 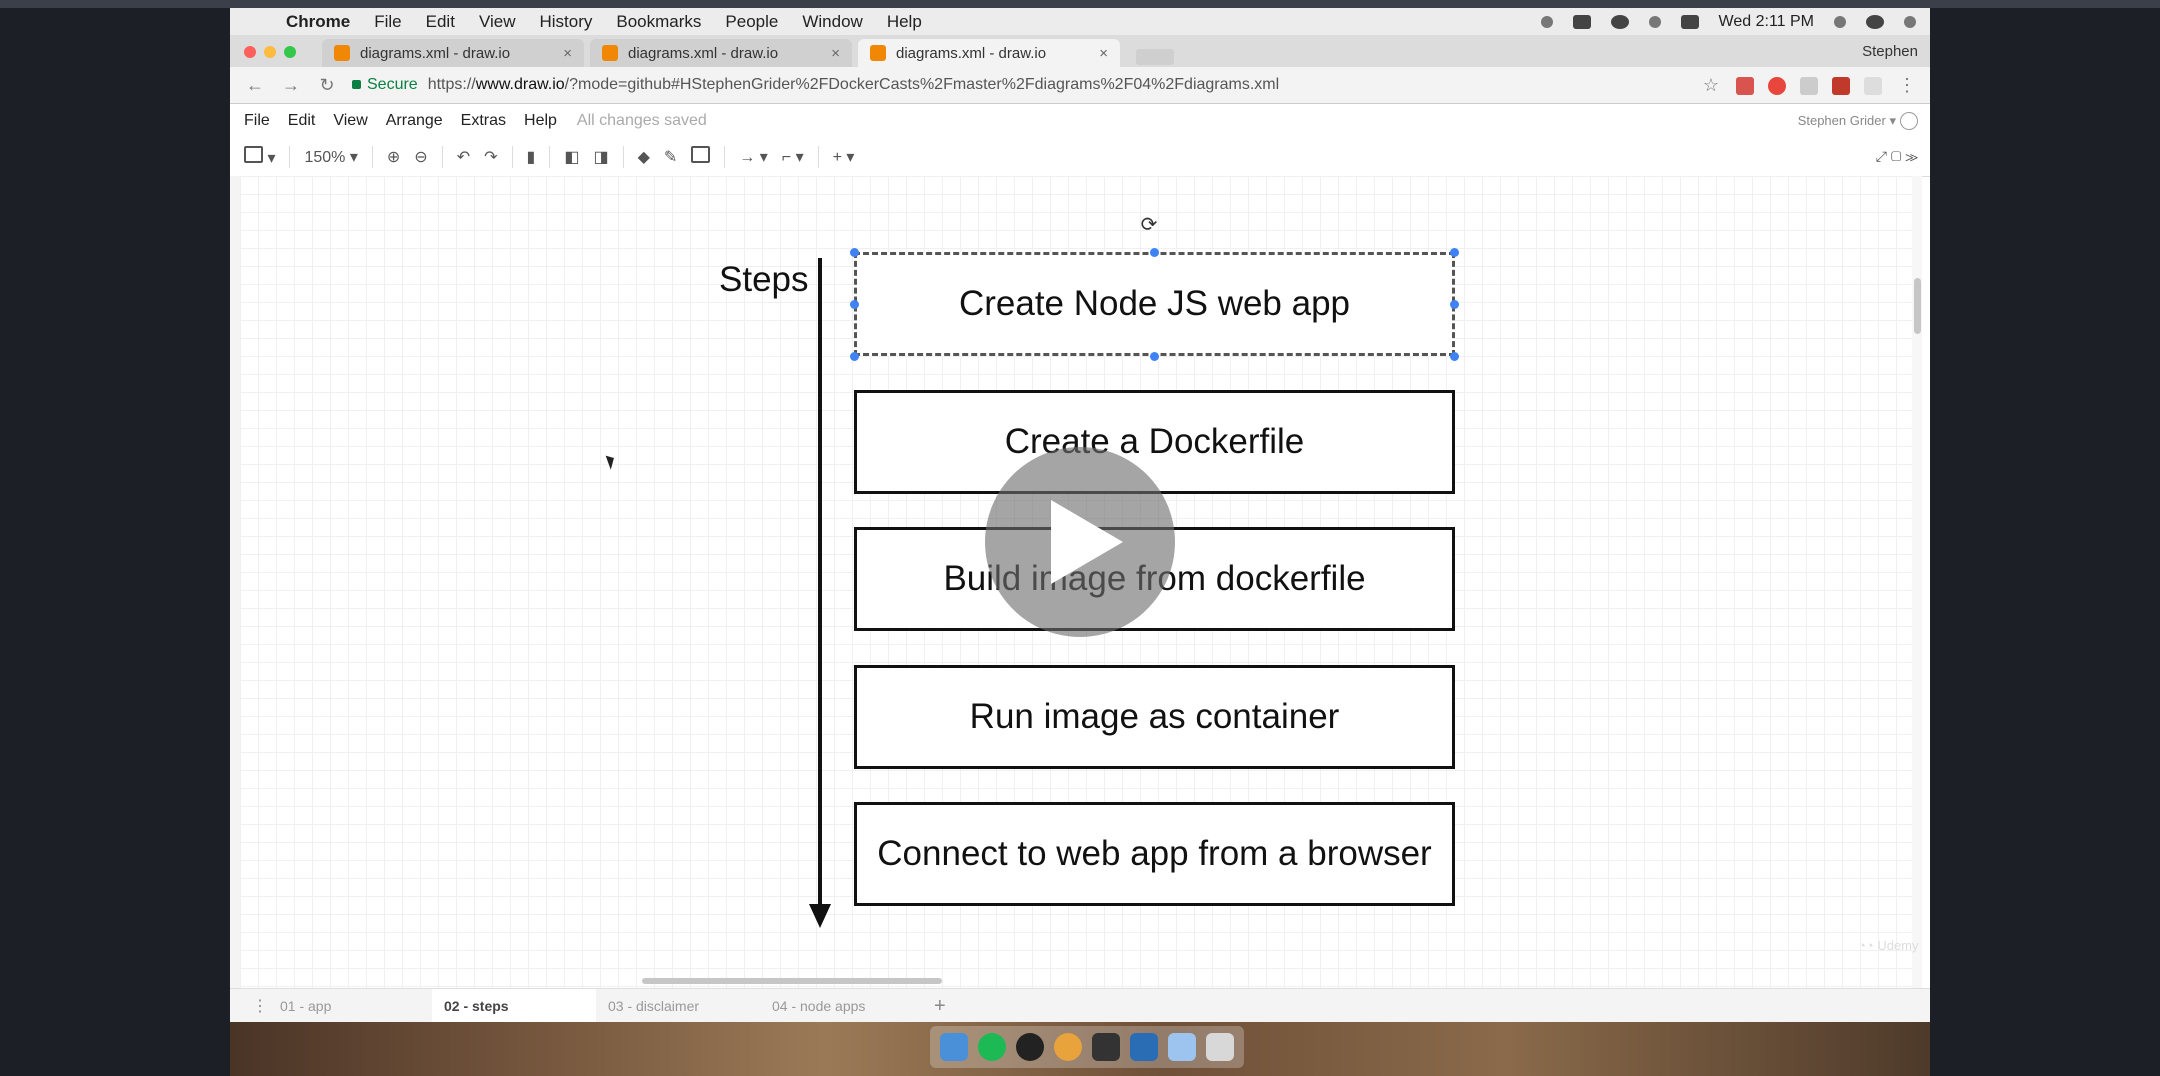 What do you see at coordinates (992, 1047) in the screenshot?
I see `spotify-icon` at bounding box center [992, 1047].